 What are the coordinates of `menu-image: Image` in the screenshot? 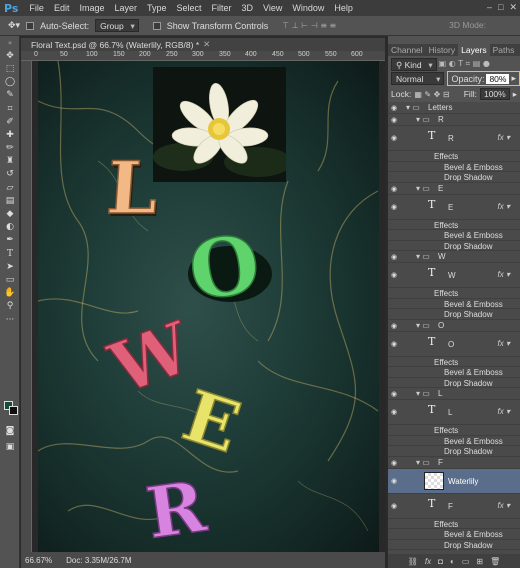 It's located at (91, 8).